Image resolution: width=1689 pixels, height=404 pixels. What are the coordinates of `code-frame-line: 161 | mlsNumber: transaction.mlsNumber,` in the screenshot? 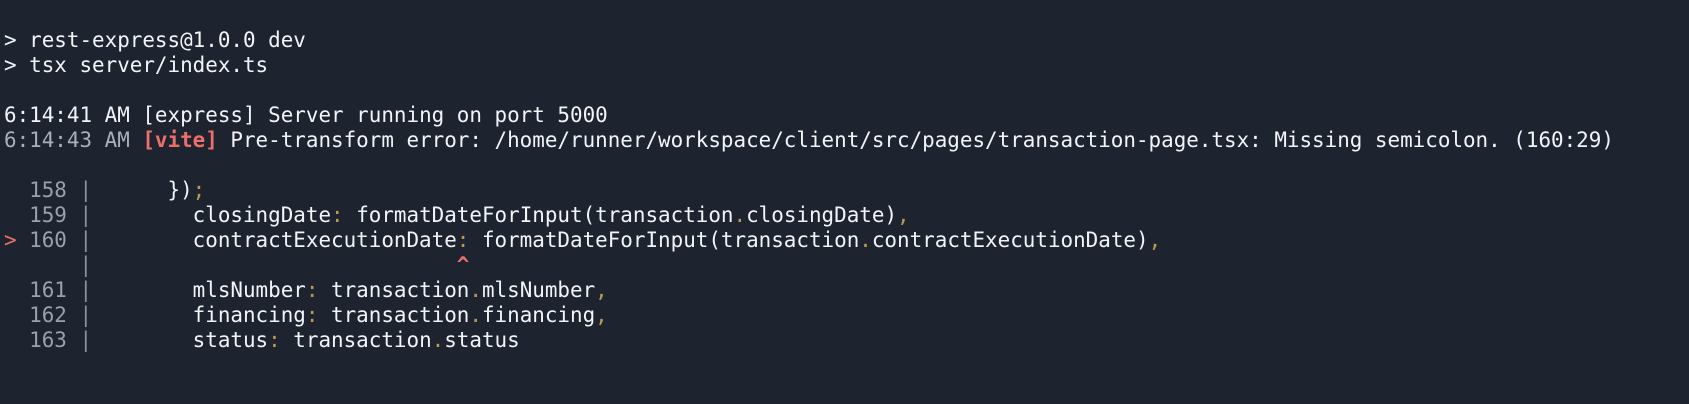 It's located at (846, 290).